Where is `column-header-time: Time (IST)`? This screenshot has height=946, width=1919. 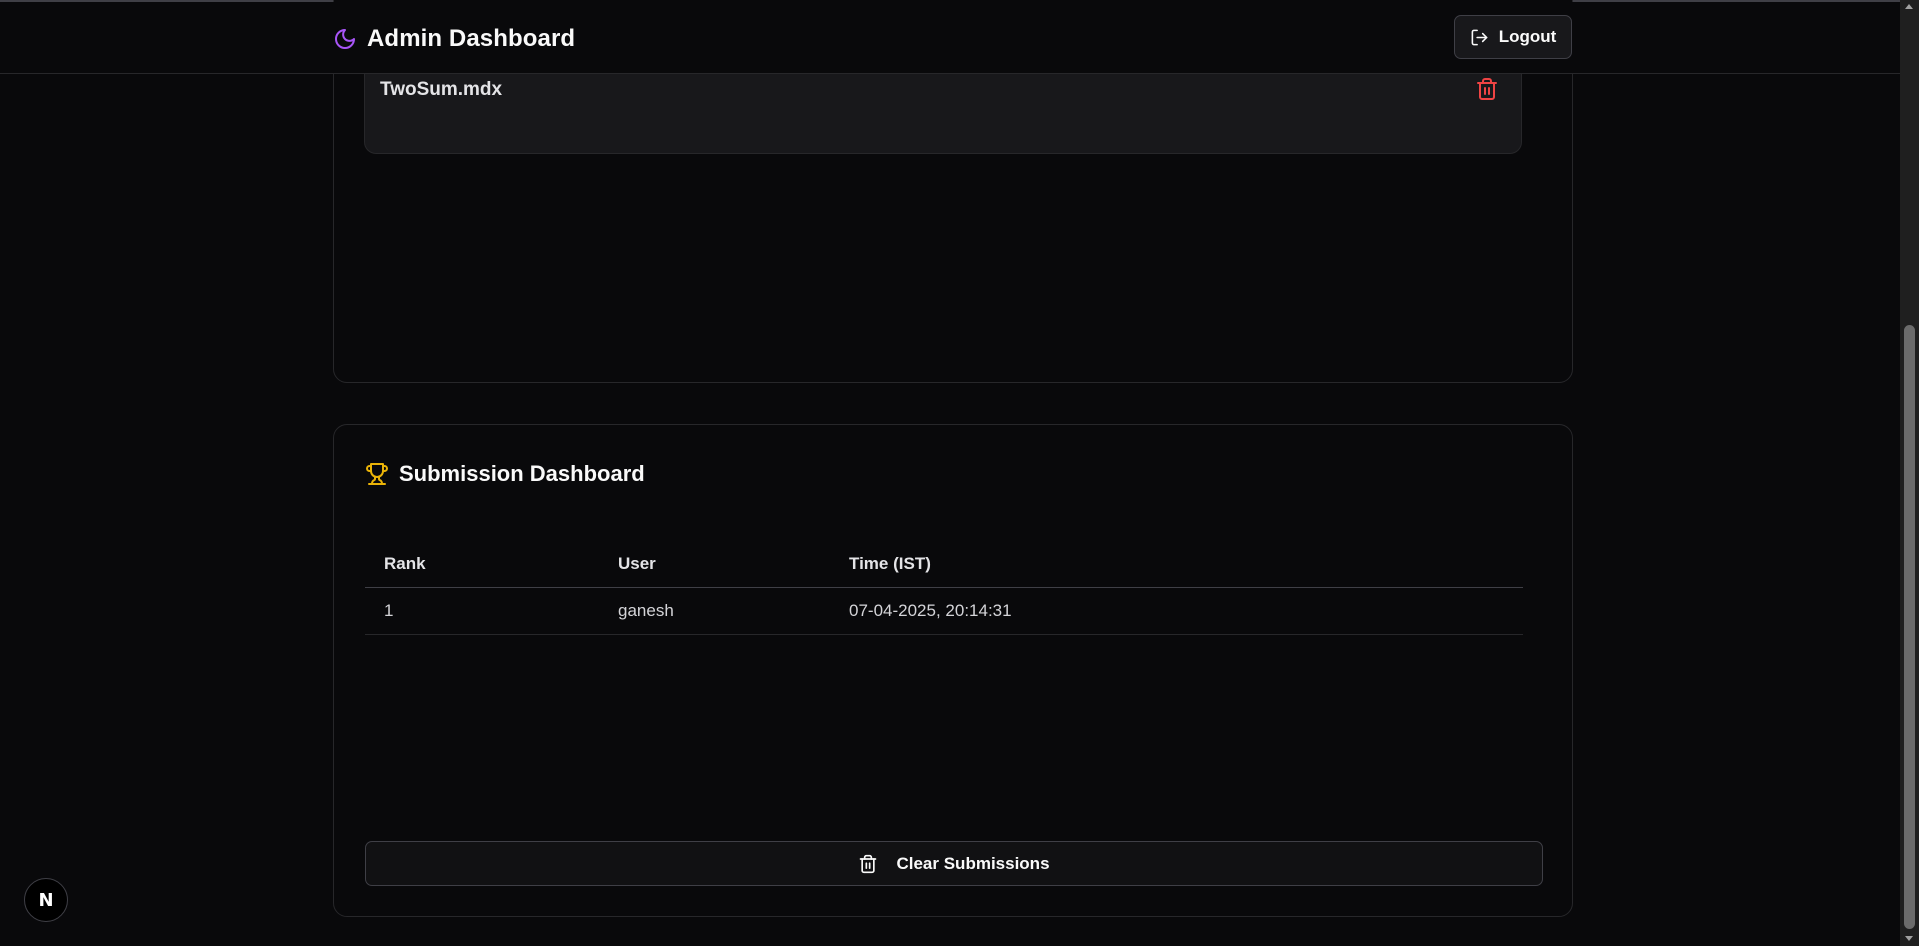
column-header-time: Time (IST) is located at coordinates (890, 563).